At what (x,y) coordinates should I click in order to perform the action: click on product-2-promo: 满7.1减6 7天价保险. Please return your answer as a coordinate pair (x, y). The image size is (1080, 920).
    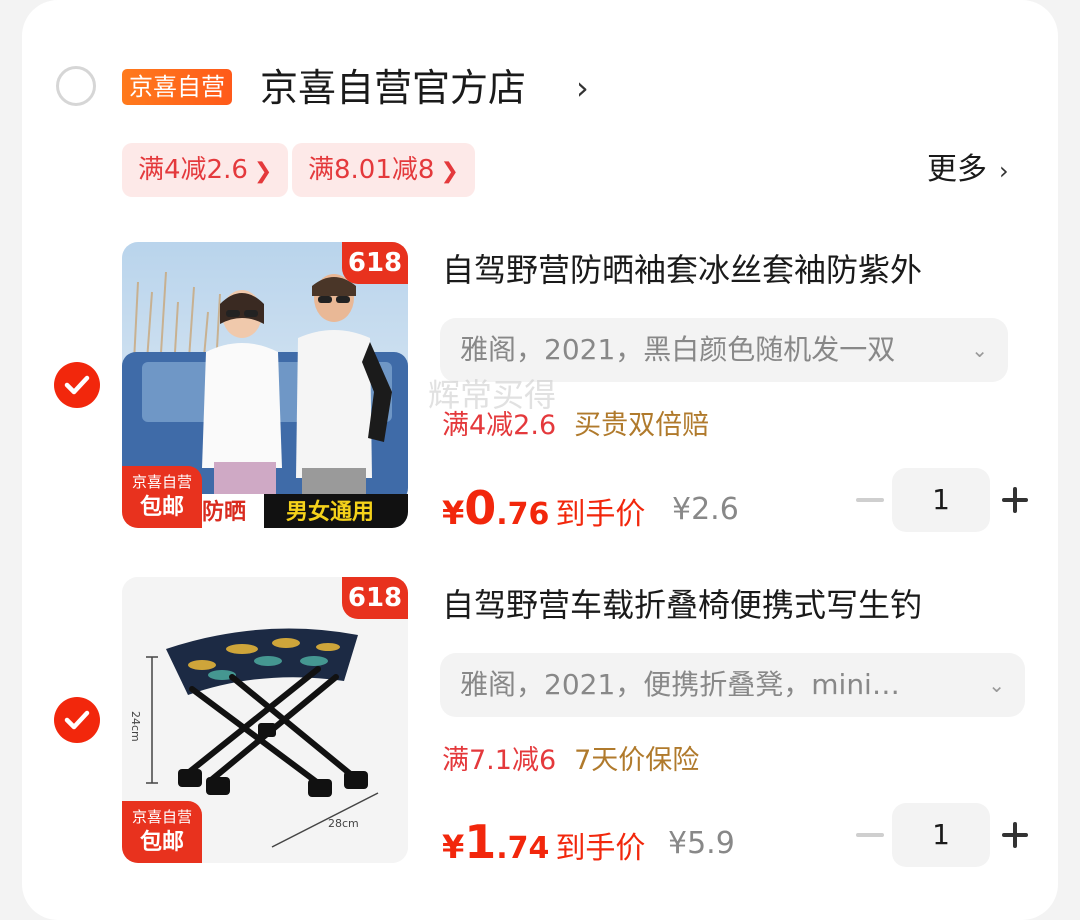
    Looking at the image, I should click on (570, 761).